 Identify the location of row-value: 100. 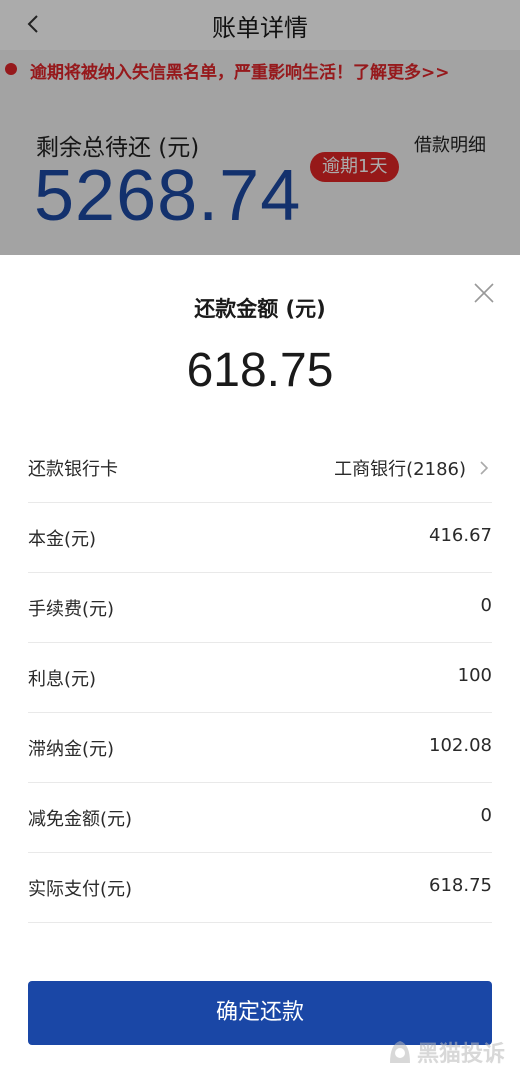
(474, 675).